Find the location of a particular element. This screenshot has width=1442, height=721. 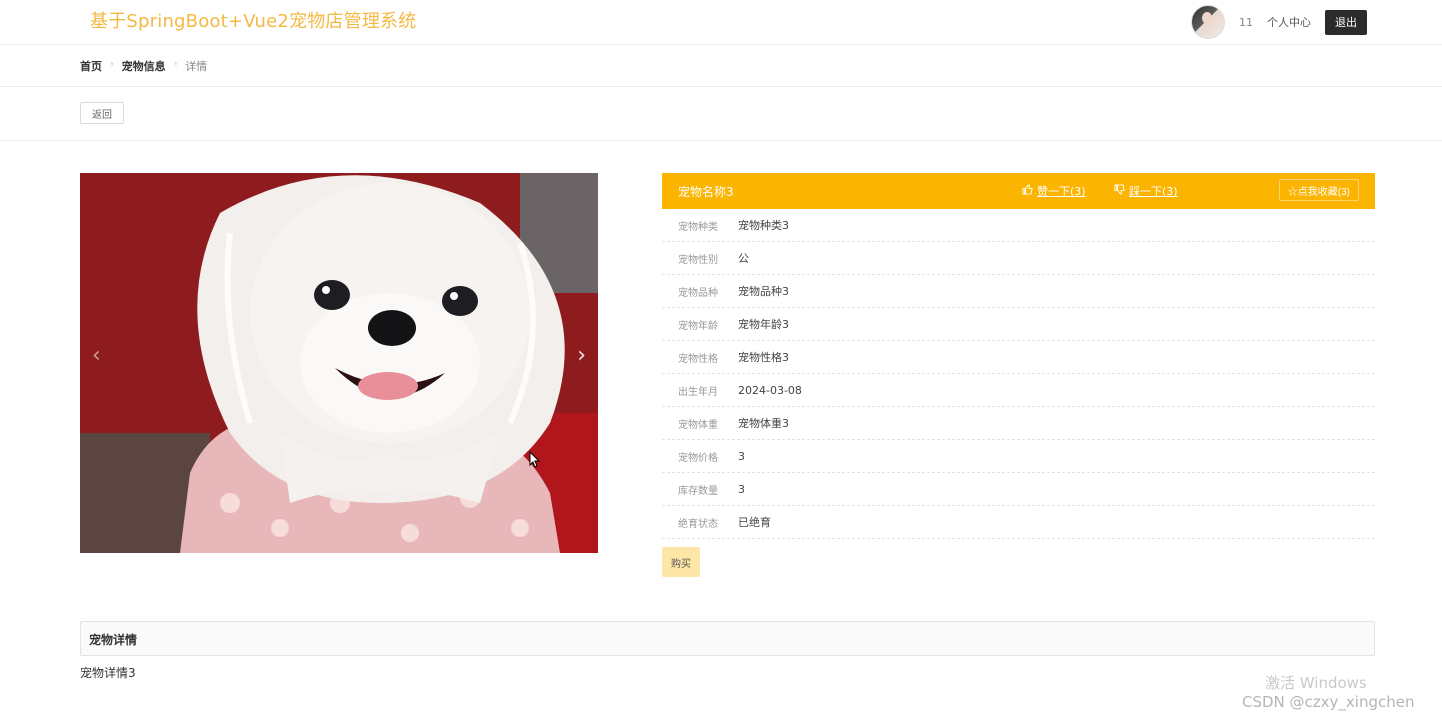

buy-button: 购买 is located at coordinates (681, 562).